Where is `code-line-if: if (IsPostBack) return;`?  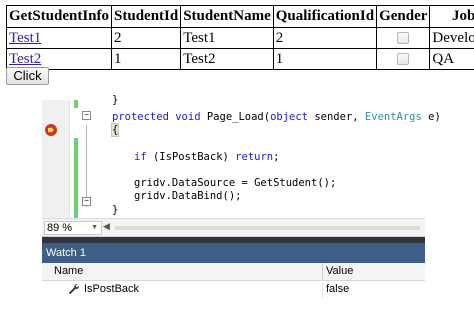
code-line-if: if (IsPostBack) return; is located at coordinates (206, 157).